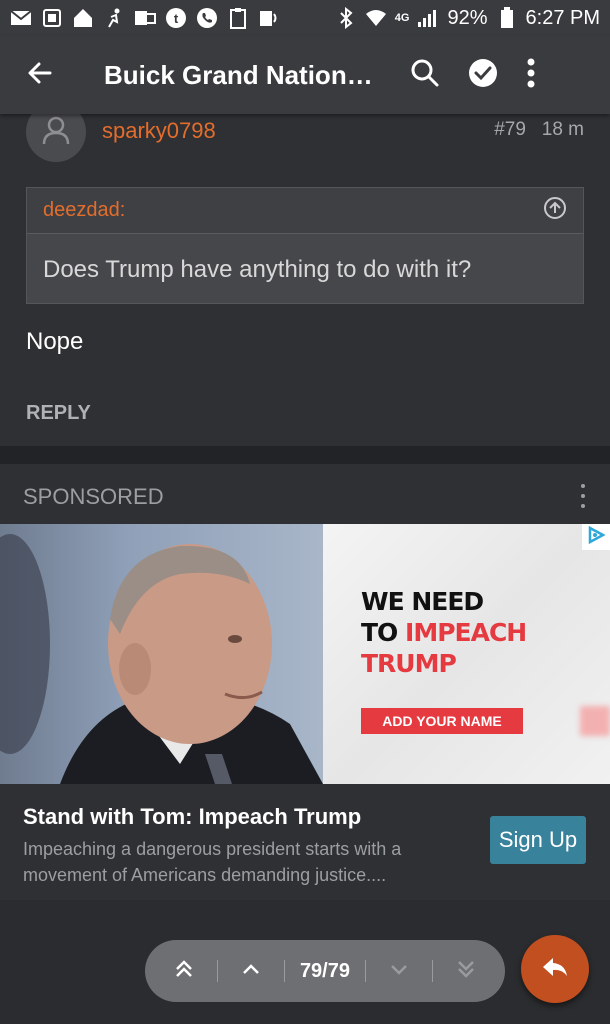 The image size is (610, 1024). I want to click on adchoices-button, so click(596, 537).